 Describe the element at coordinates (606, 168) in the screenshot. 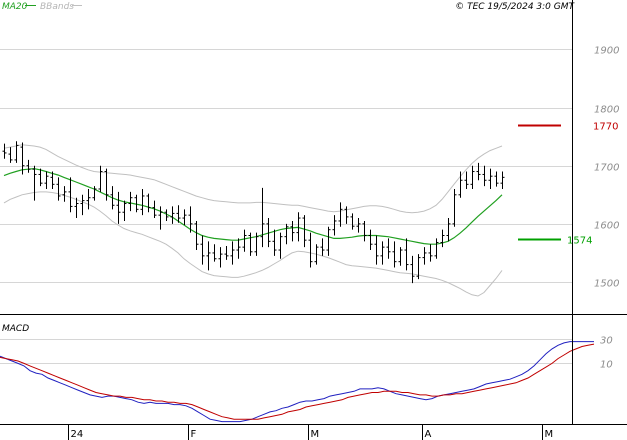

I see `price-tick-label: 1700` at that location.